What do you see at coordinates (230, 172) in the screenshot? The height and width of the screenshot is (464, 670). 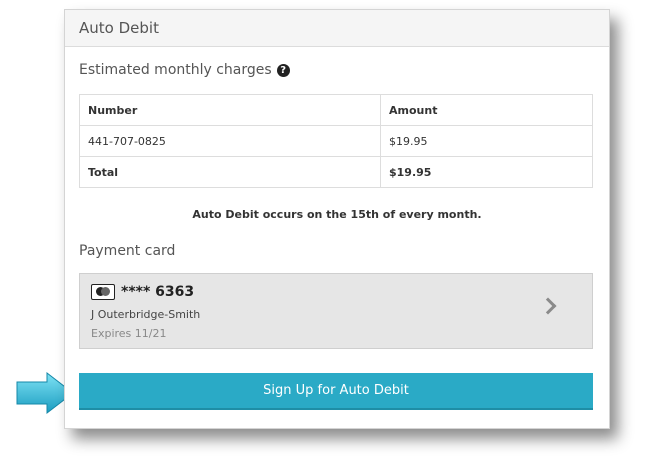 I see `total-label: Total` at bounding box center [230, 172].